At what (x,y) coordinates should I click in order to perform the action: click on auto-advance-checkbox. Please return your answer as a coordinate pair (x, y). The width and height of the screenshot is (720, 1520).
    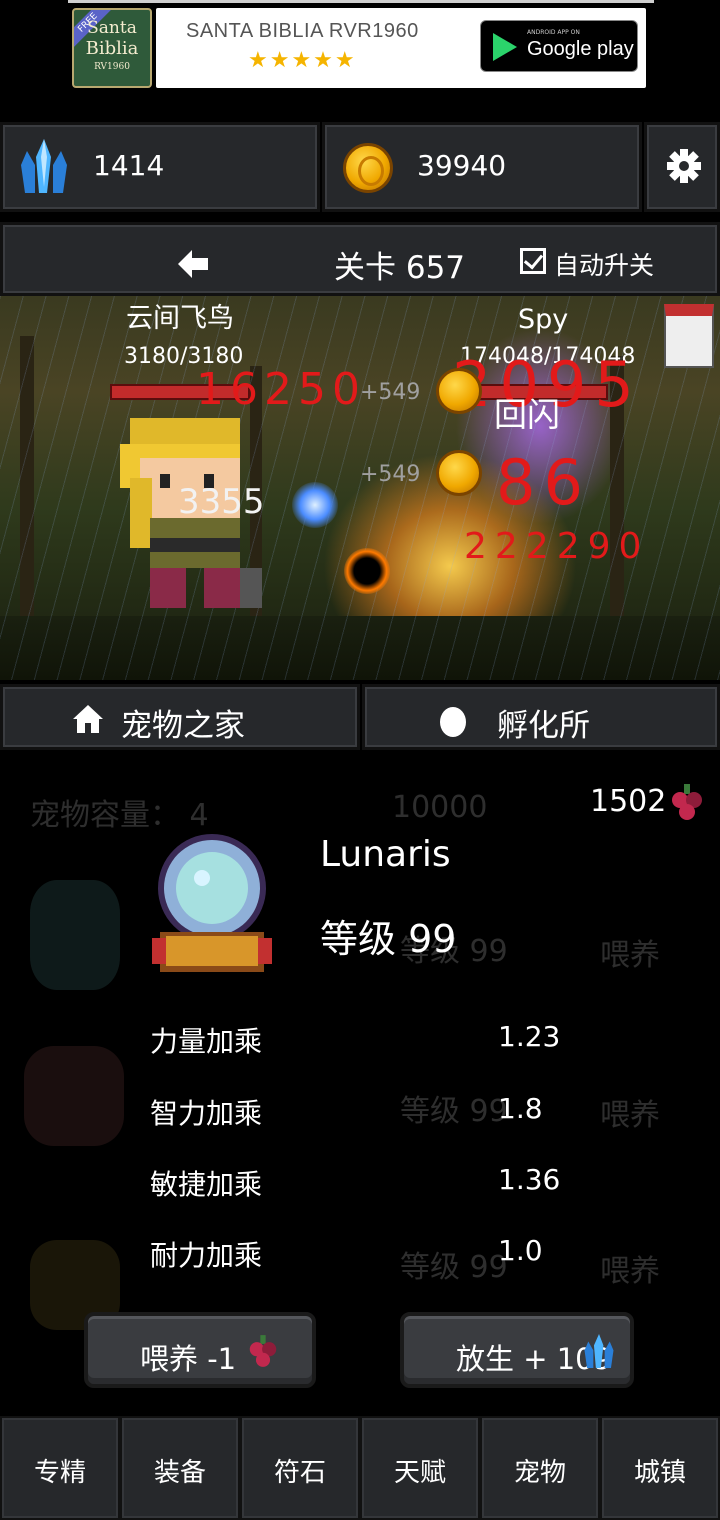
    Looking at the image, I should click on (533, 261).